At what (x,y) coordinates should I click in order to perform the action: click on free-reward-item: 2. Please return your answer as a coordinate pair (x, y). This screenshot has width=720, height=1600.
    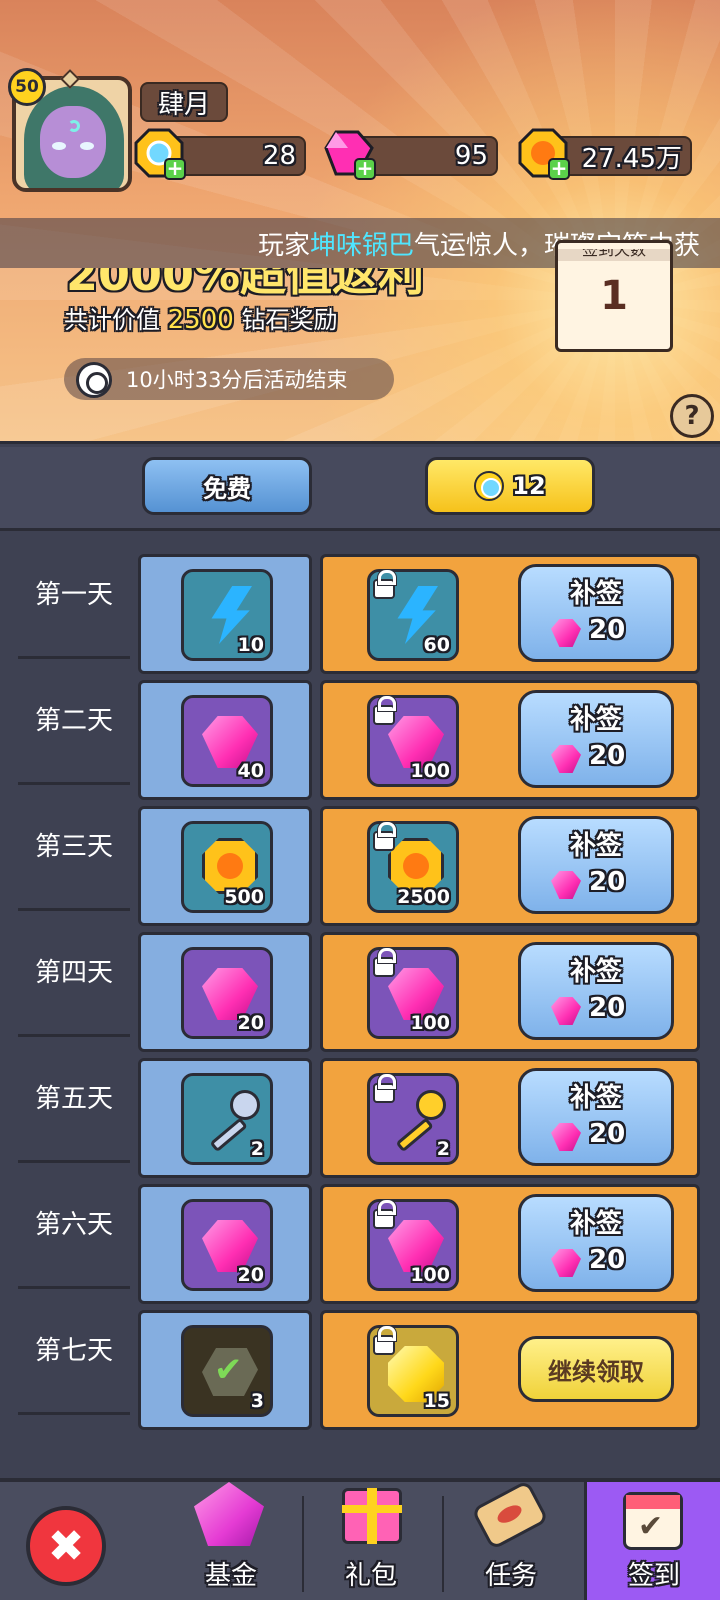
    Looking at the image, I should click on (227, 1119).